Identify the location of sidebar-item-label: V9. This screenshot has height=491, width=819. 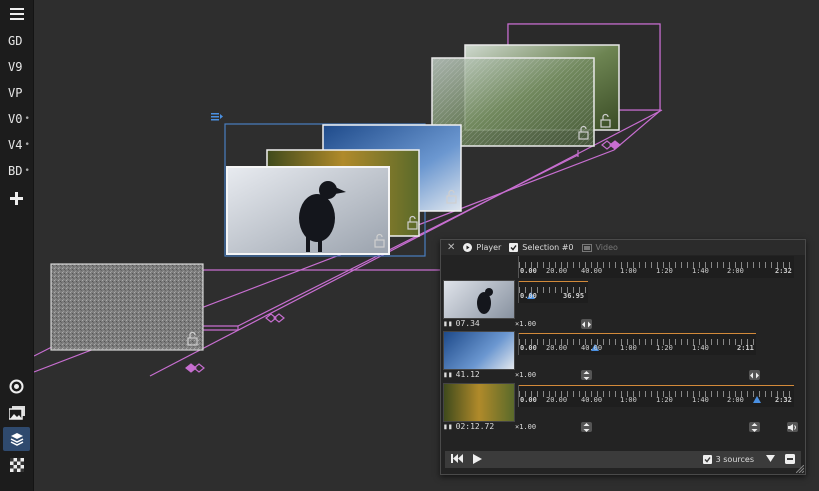
(15, 67).